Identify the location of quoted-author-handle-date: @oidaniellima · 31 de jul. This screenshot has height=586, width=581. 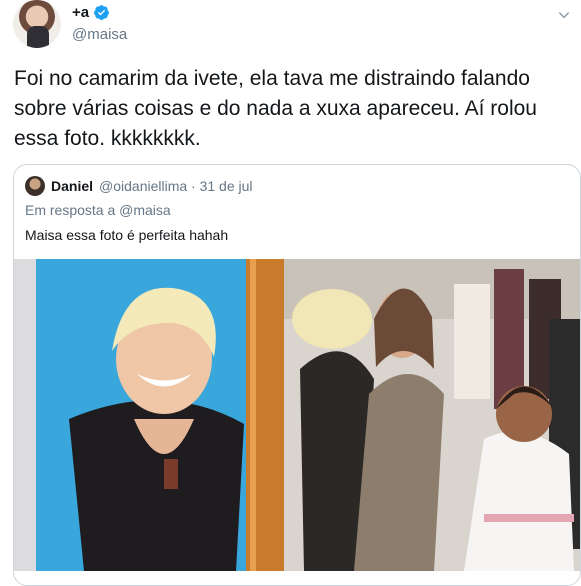
(176, 186).